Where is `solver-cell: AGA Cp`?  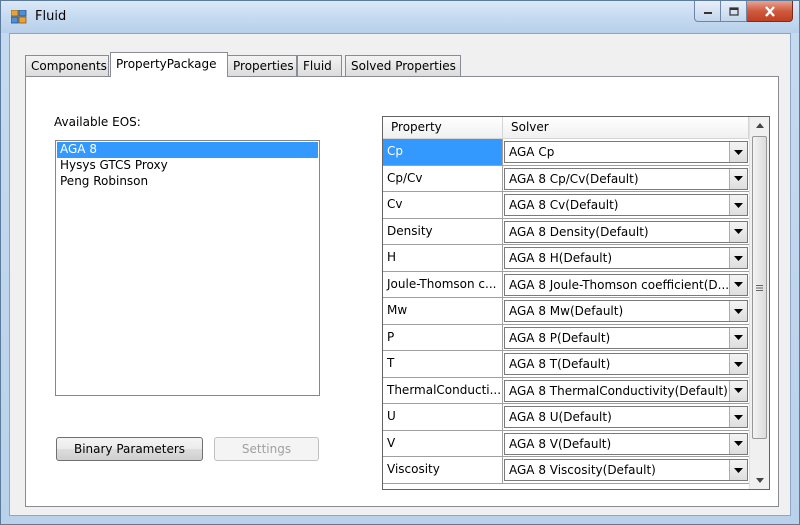 solver-cell: AGA Cp is located at coordinates (626, 152).